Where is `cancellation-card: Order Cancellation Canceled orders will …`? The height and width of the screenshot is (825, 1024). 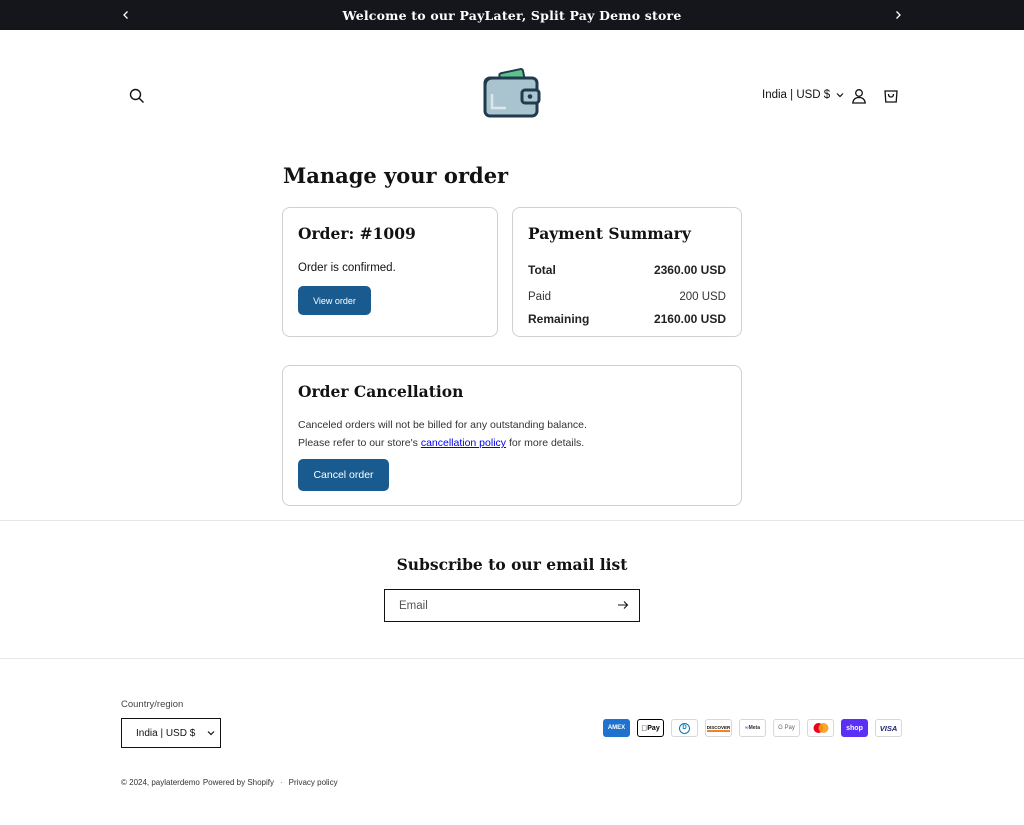
cancellation-card: Order Cancellation Canceled orders will … is located at coordinates (512, 435).